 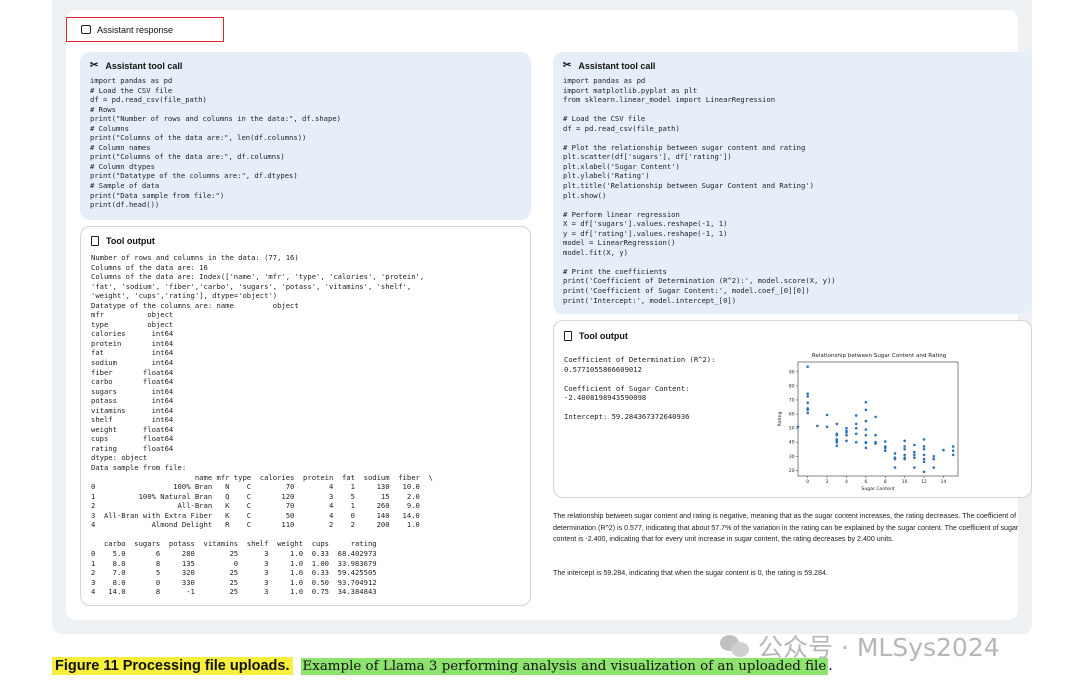 What do you see at coordinates (944, 482) in the screenshot?
I see `x-tick-label: 14` at bounding box center [944, 482].